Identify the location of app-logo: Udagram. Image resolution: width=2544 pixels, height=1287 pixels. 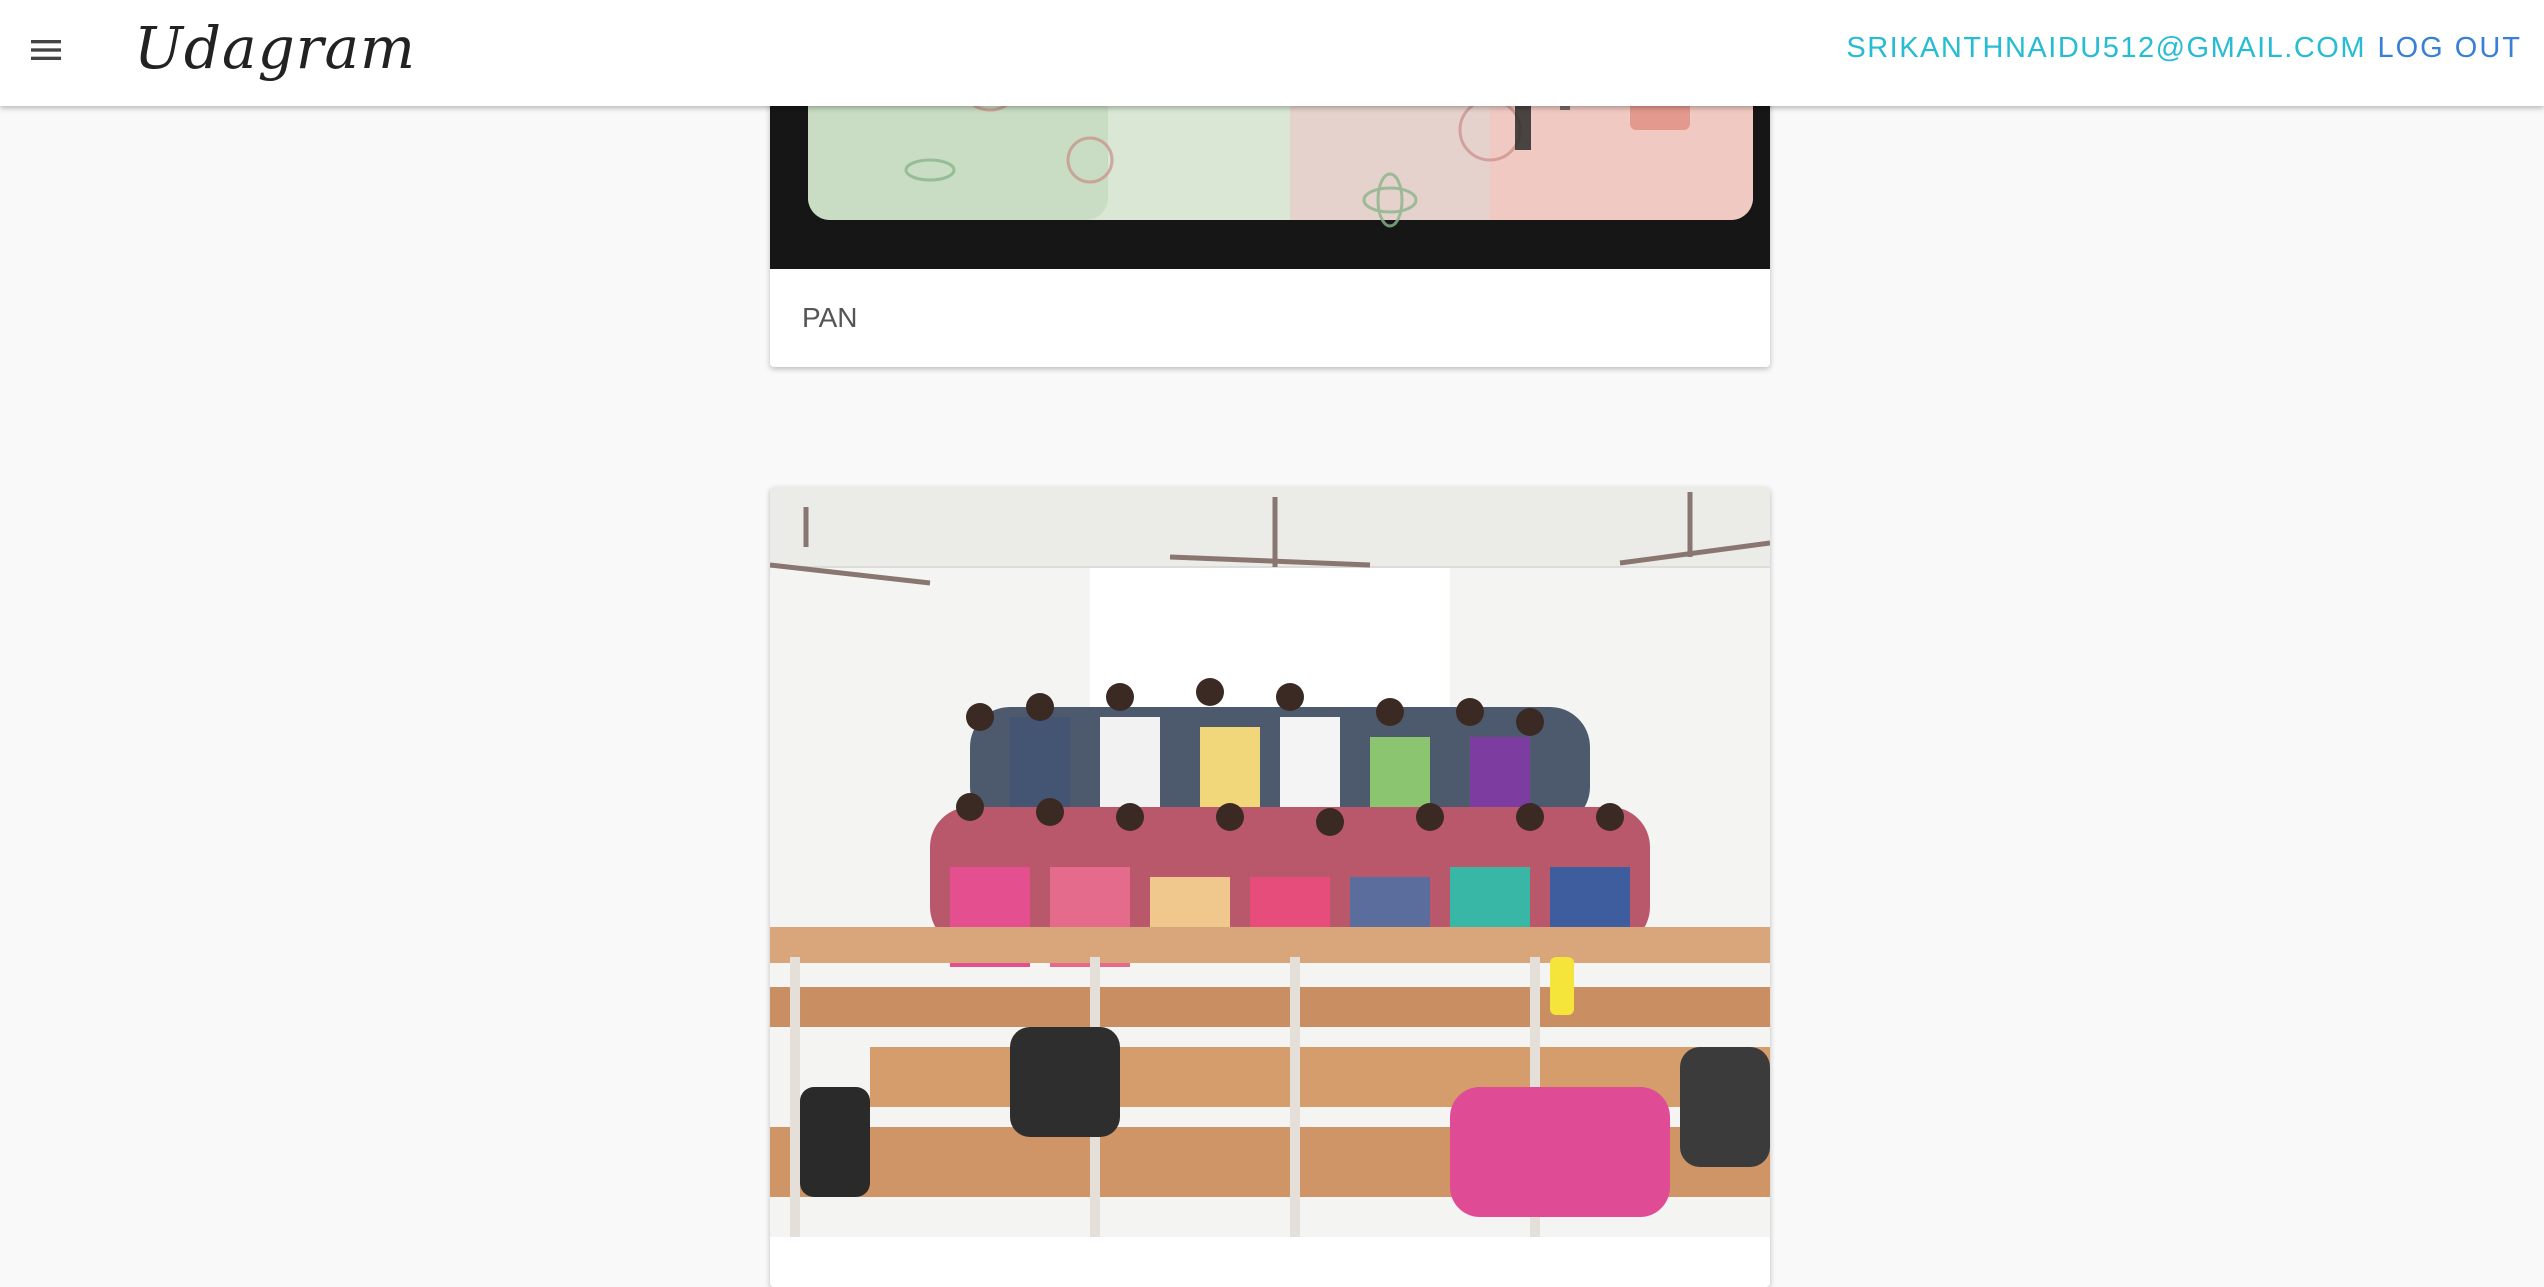
(275, 48).